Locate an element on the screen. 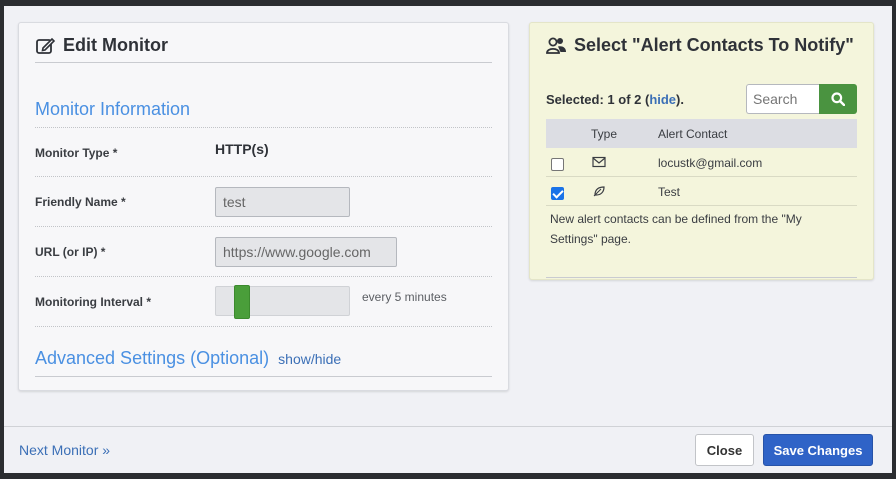 The width and height of the screenshot is (896, 479). contact-name: locustk@gmail.com is located at coordinates (710, 163).